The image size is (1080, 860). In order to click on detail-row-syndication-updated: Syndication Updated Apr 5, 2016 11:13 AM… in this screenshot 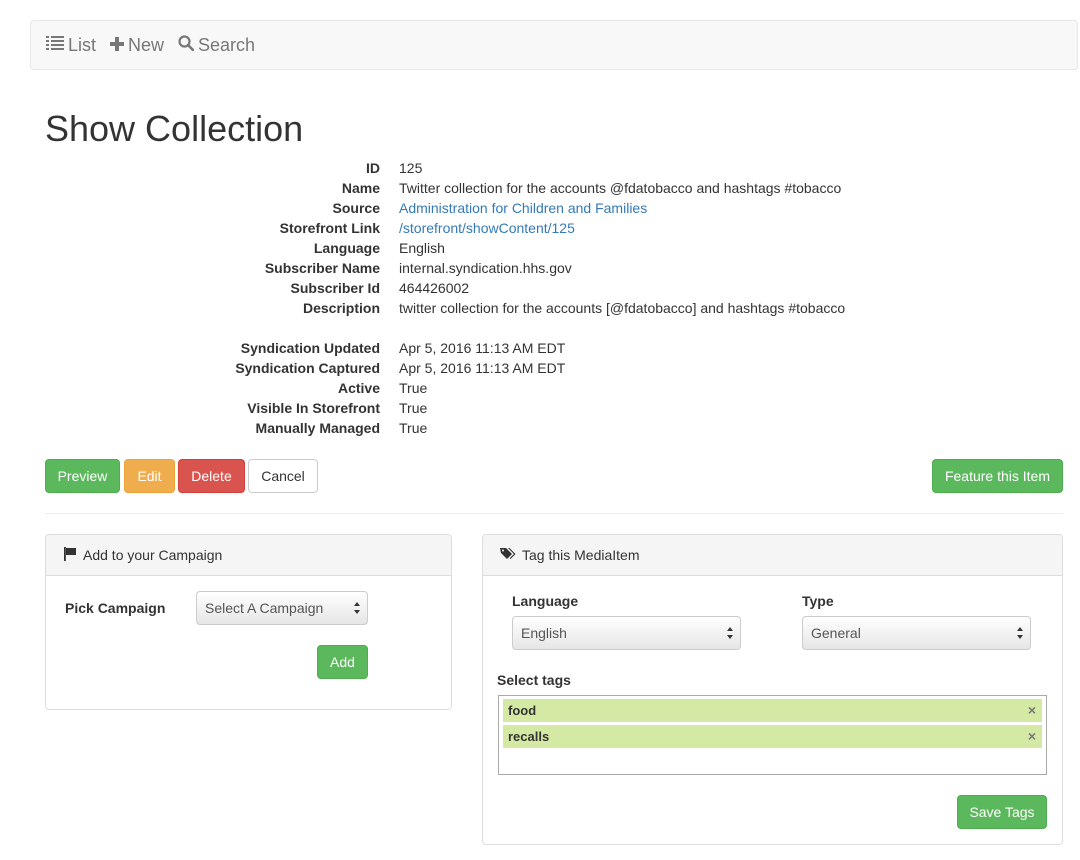, I will do `click(545, 348)`.